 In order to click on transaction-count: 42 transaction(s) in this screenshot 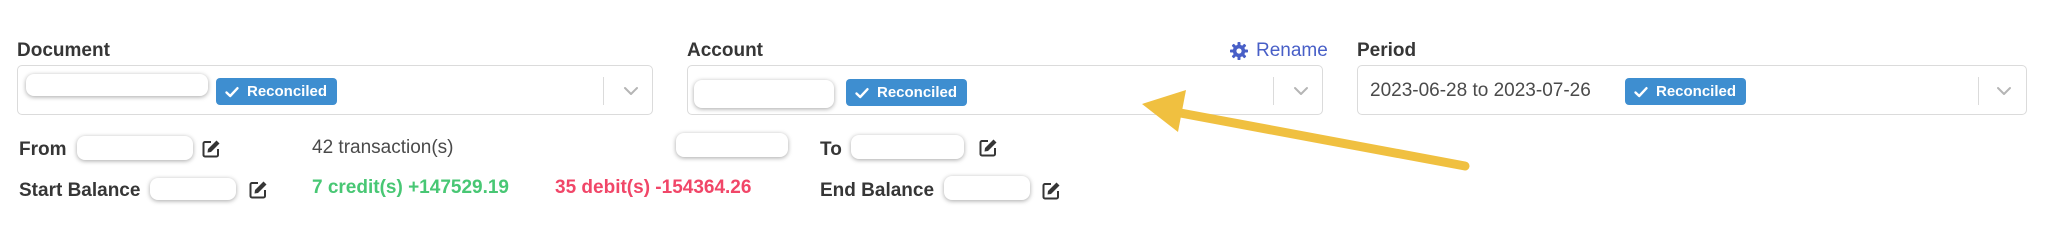, I will do `click(383, 147)`.